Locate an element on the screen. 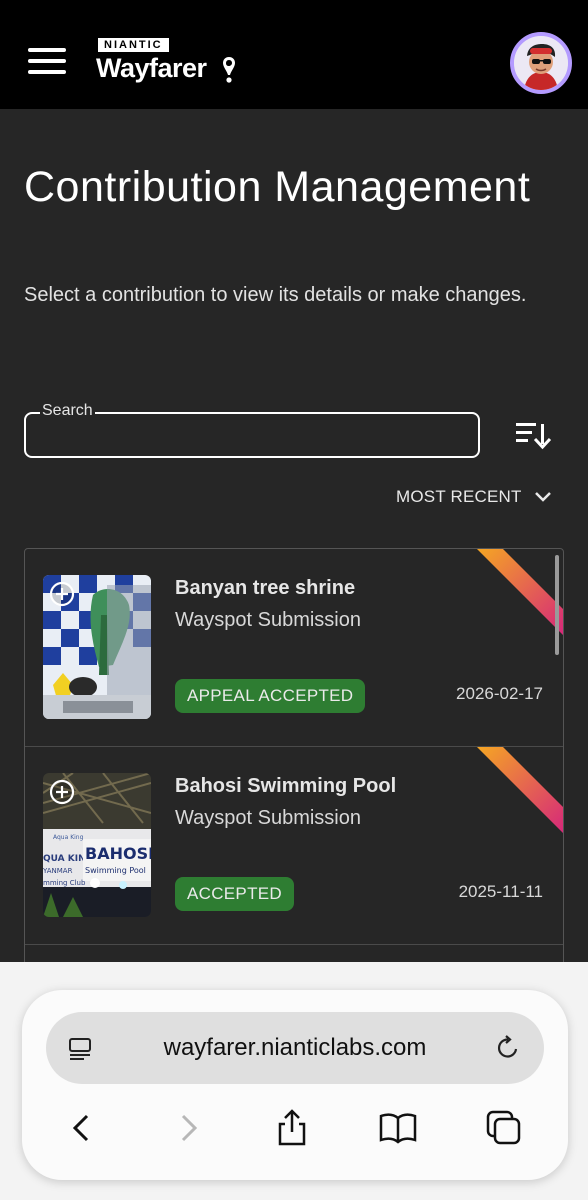 The image size is (588, 1200). search-label: Search is located at coordinates (67, 411).